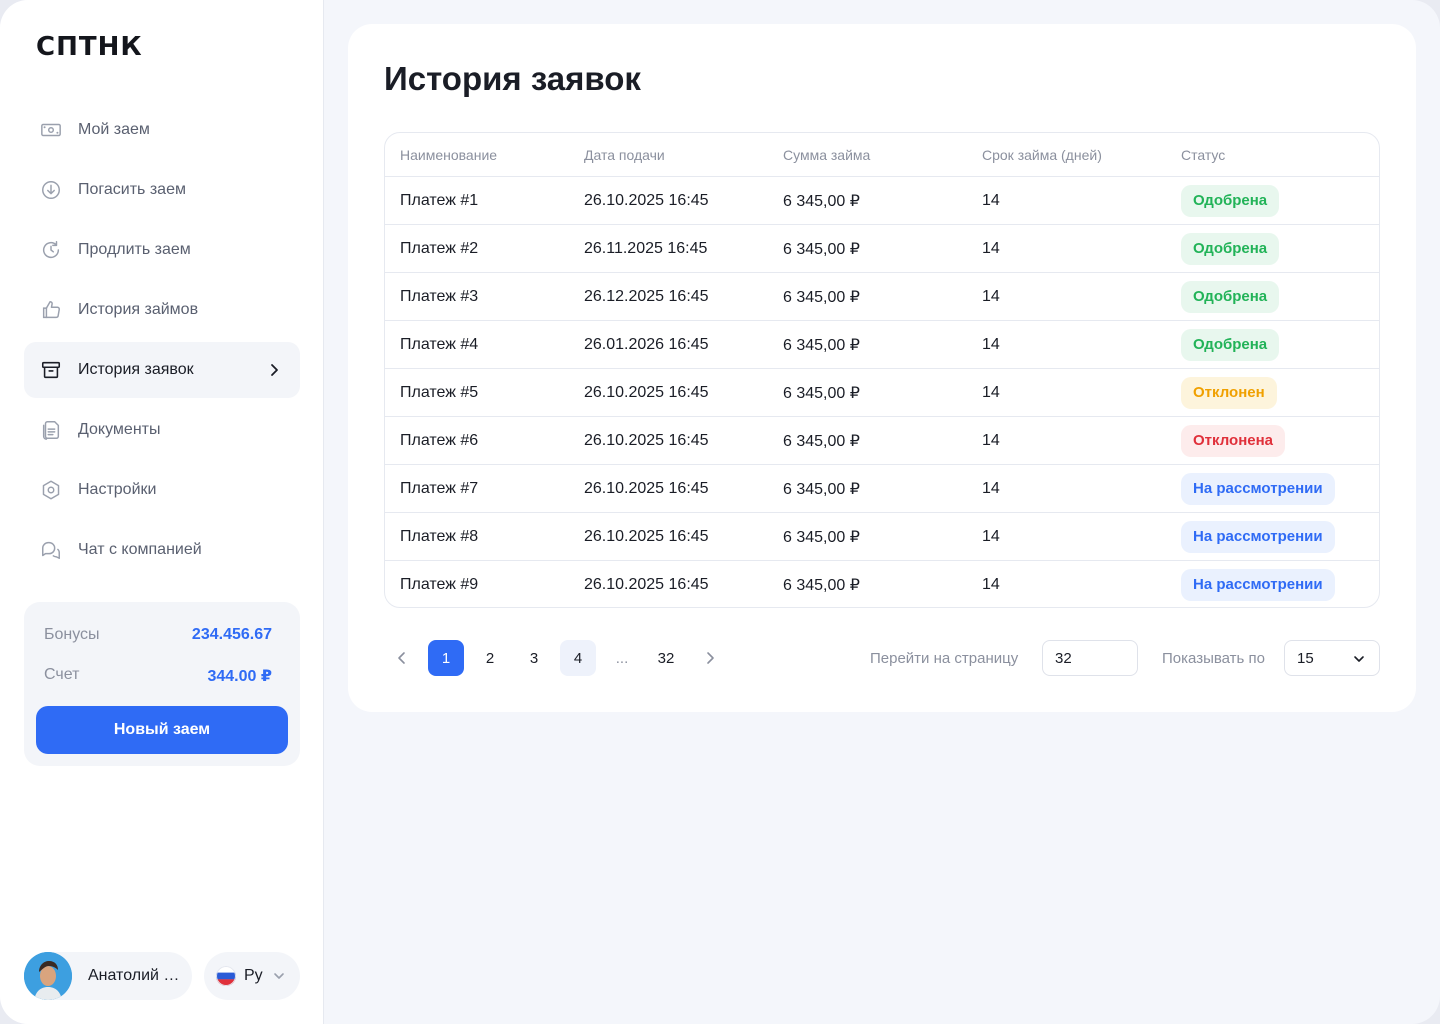  Describe the element at coordinates (51, 130) in the screenshot. I see `money-icon` at that location.